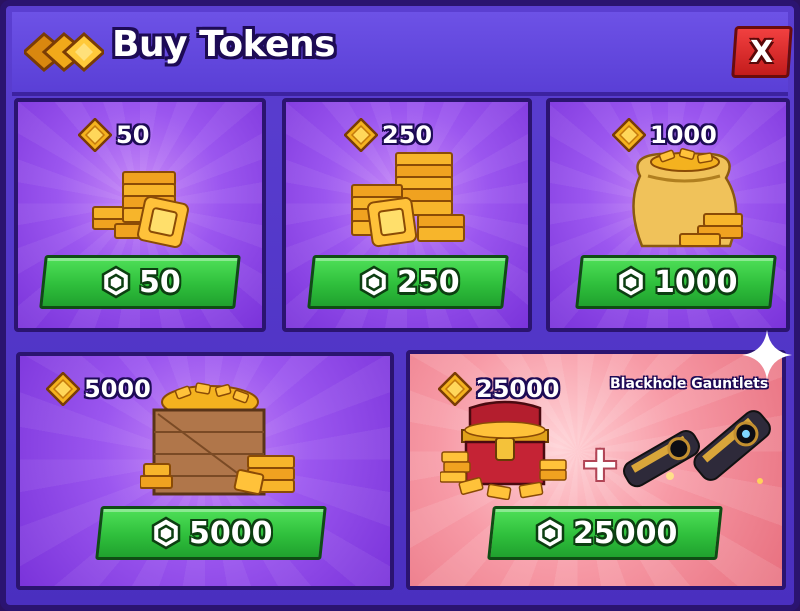  I want to click on buy-button-5000: 5000, so click(211, 533).